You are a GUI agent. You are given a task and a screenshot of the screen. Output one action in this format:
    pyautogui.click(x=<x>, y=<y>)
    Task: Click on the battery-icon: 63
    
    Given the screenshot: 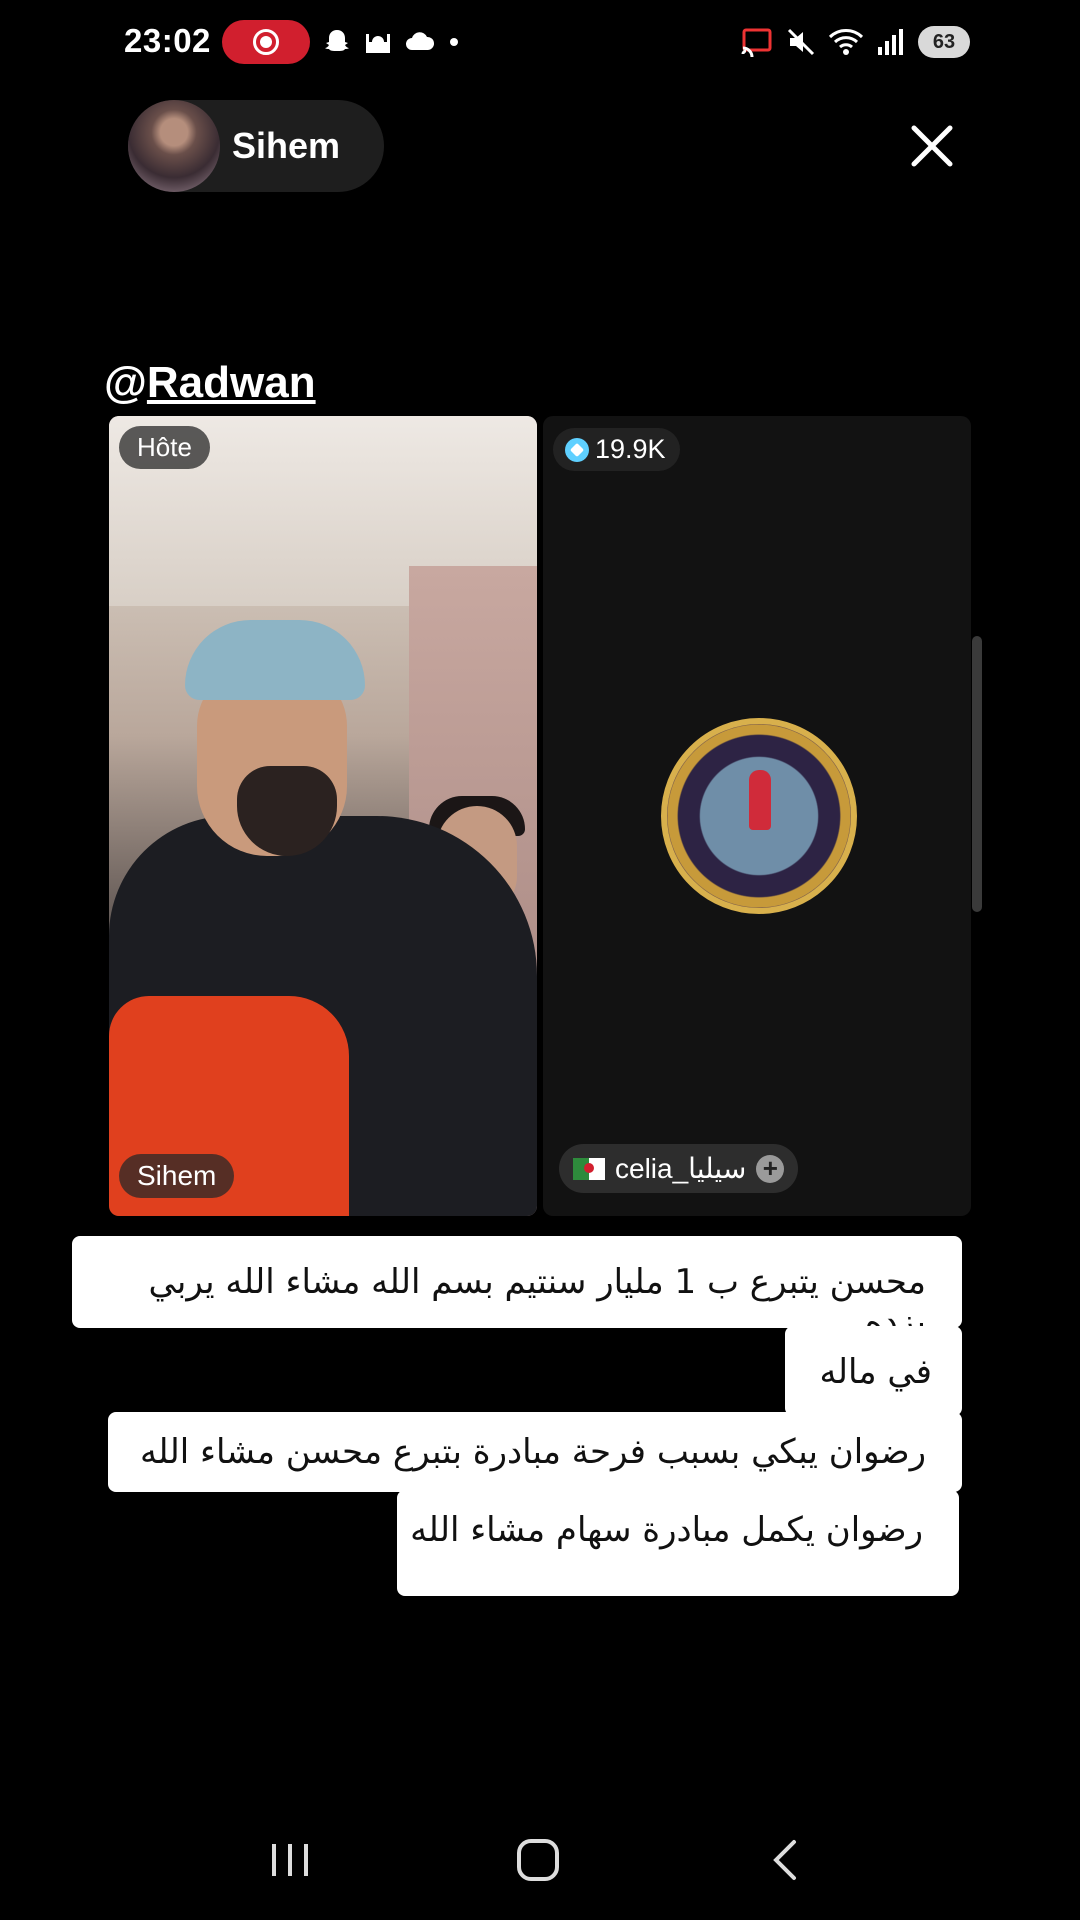 What is the action you would take?
    pyautogui.click(x=944, y=42)
    